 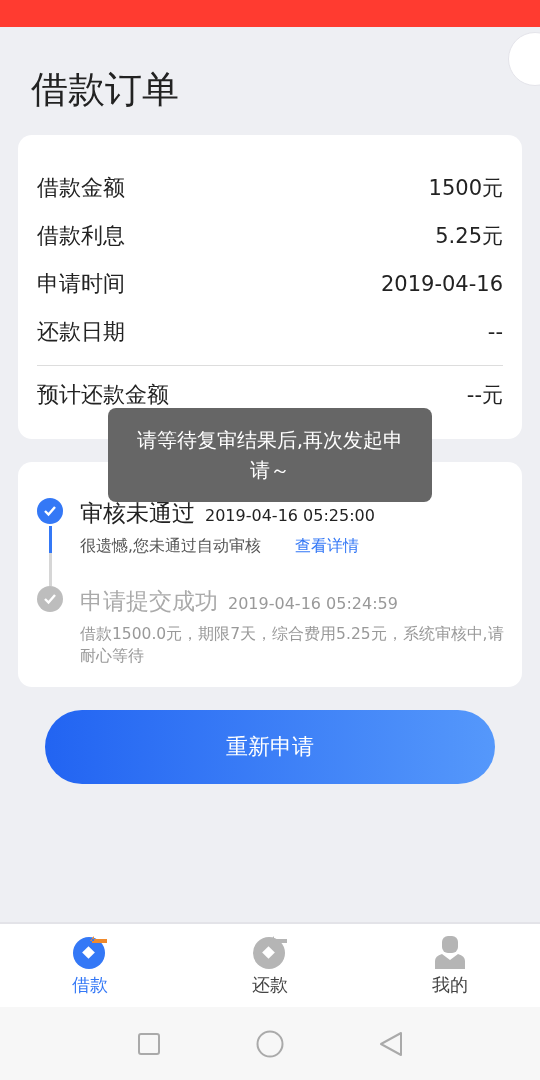 I want to click on field-label: 借款金额, so click(x=81, y=188).